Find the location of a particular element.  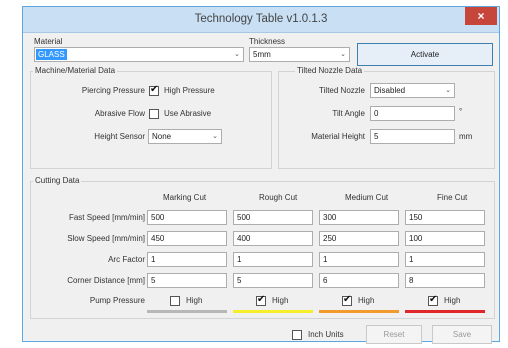

save-button: Save is located at coordinates (462, 334).